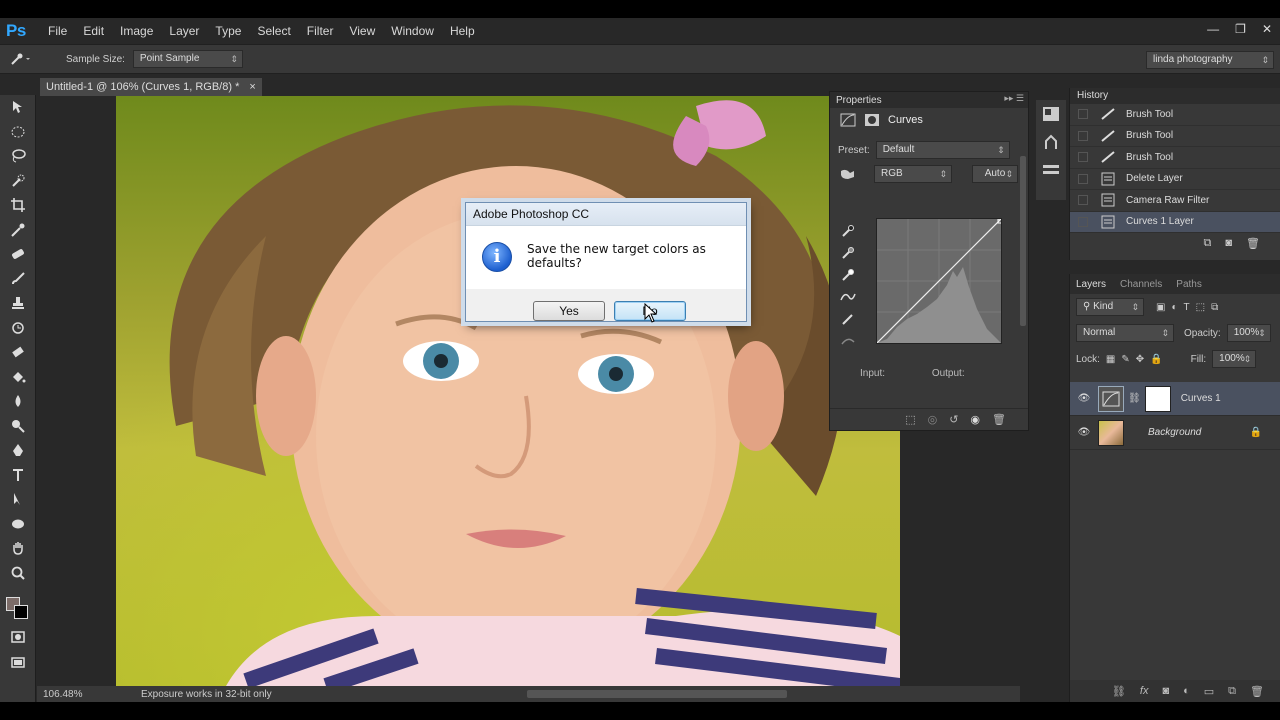  I want to click on add-mask-icon: ◙, so click(1165, 691).